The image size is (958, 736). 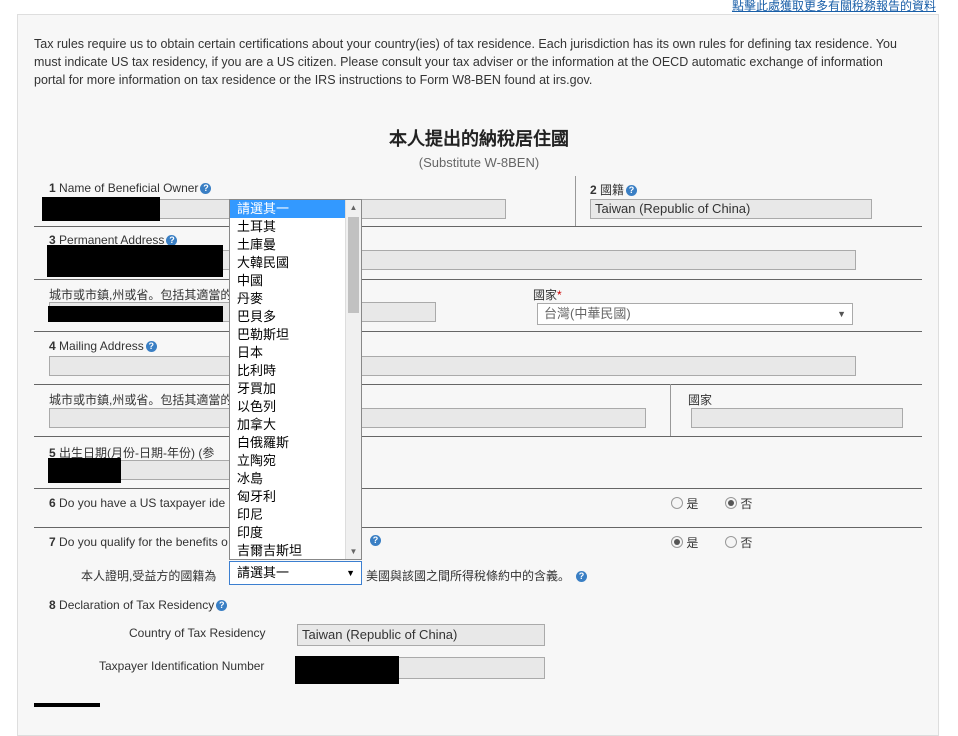 What do you see at coordinates (138, 542) in the screenshot?
I see `field-7-label: 7 Do you qualify for the benefits o` at bounding box center [138, 542].